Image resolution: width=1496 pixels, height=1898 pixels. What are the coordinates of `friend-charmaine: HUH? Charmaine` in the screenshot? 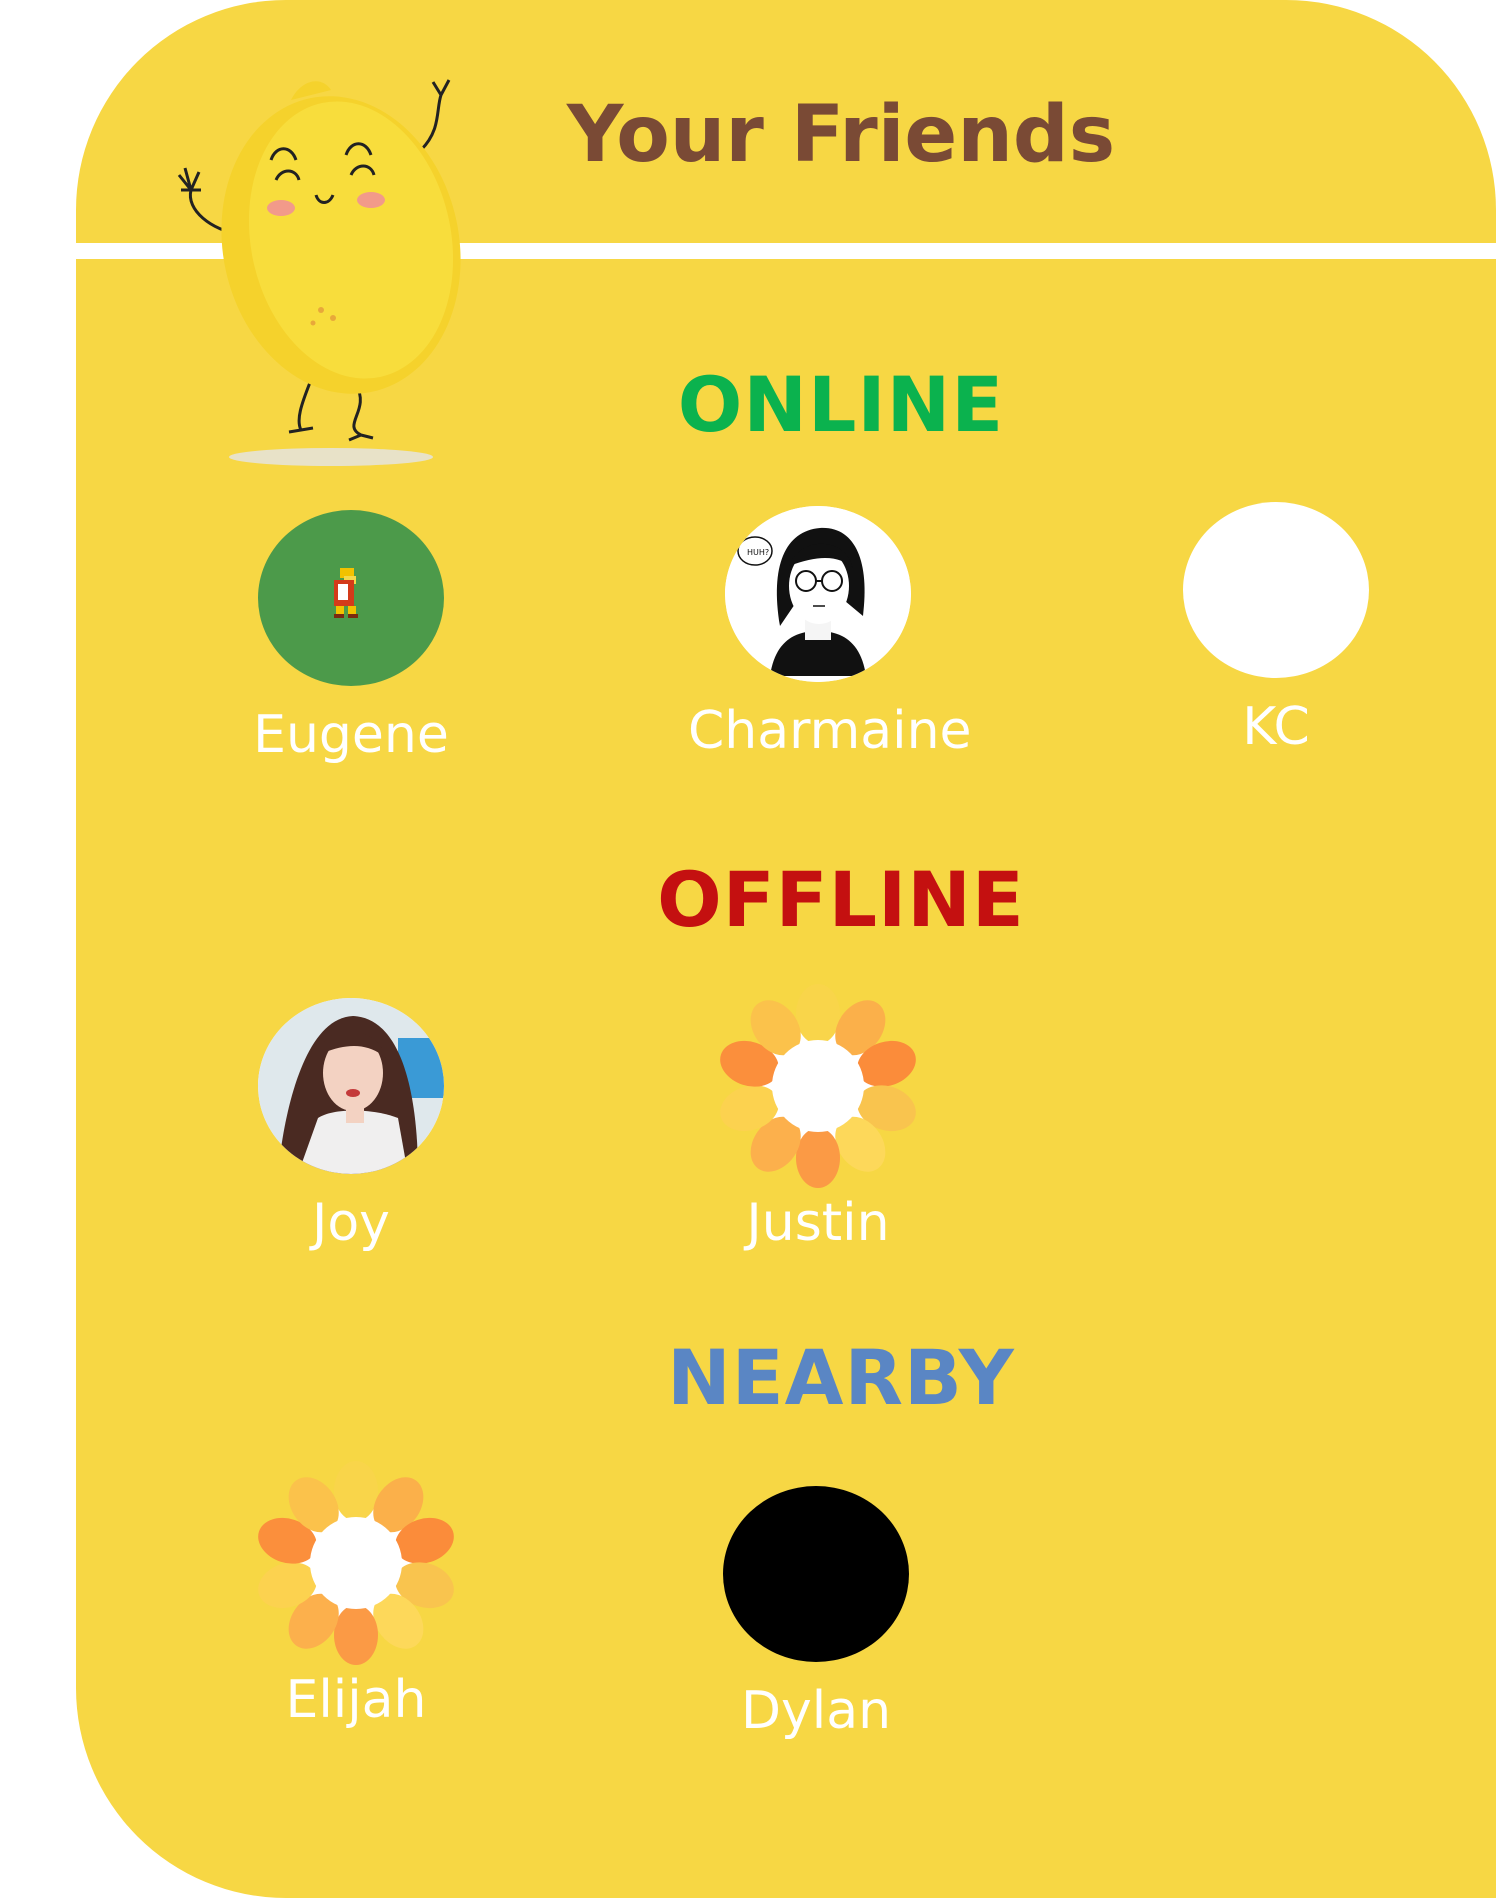 It's located at (830, 641).